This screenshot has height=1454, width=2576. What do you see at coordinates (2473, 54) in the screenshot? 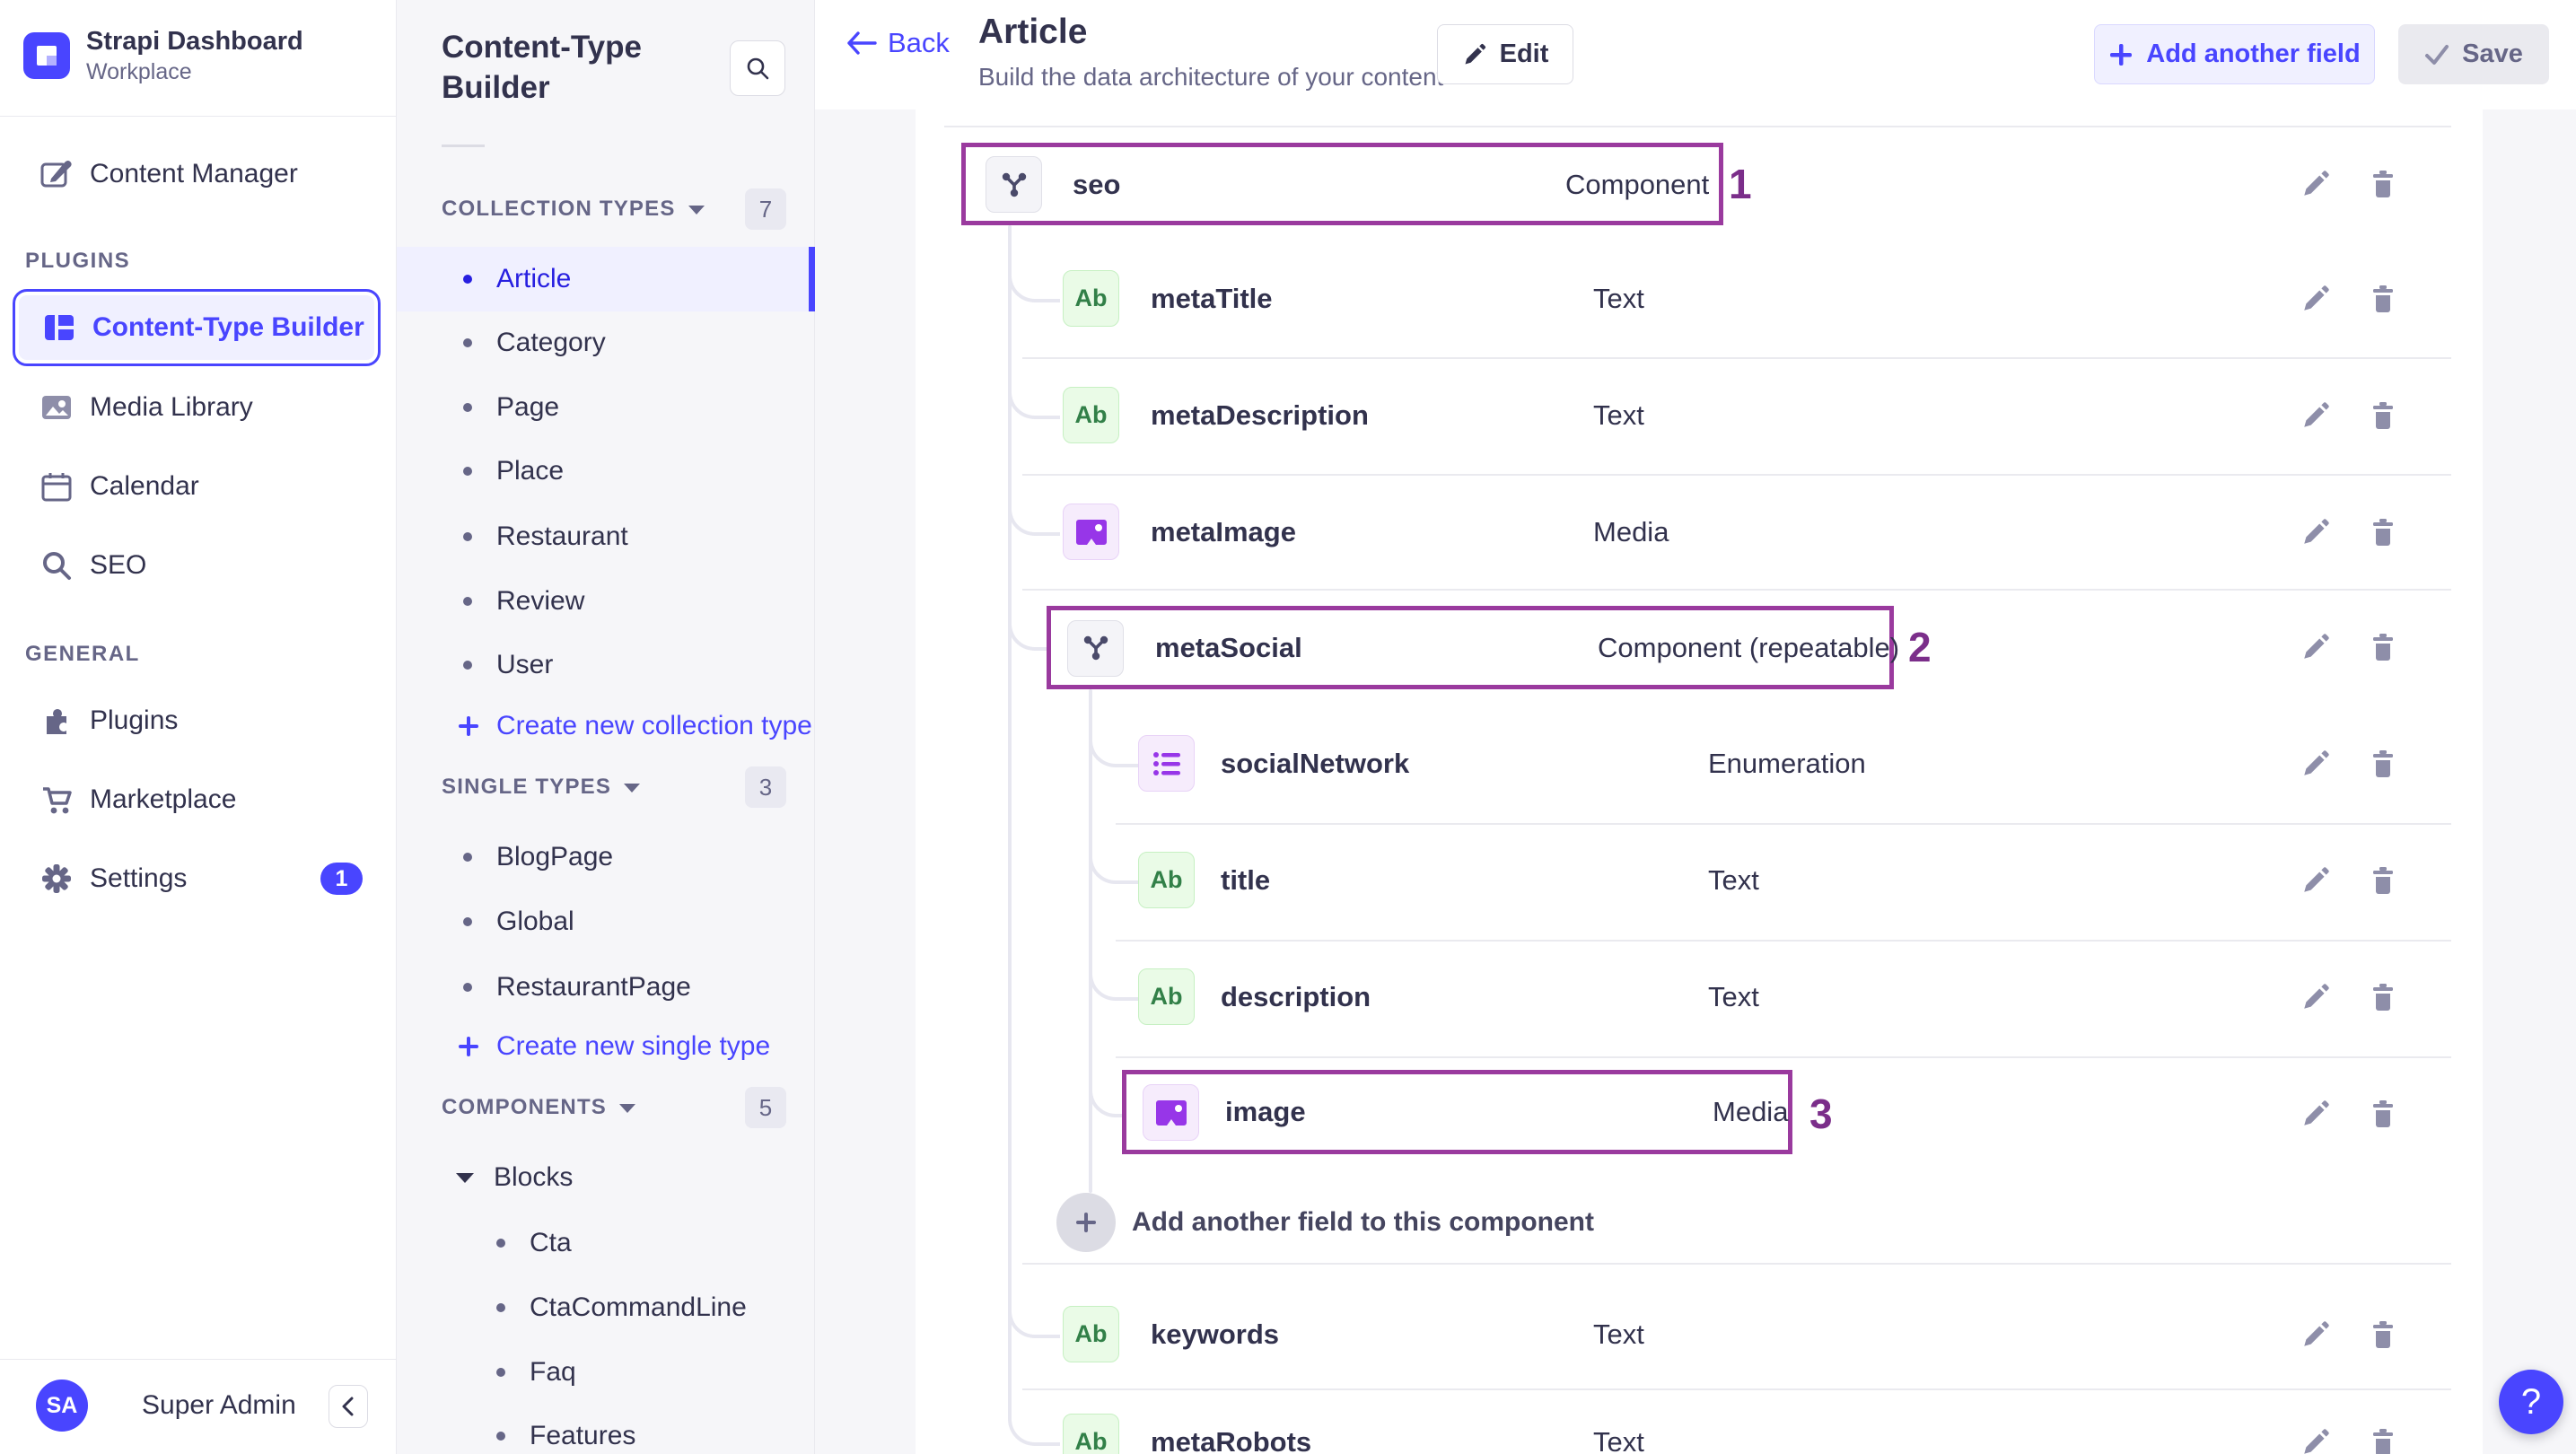
I see `save-button: Save` at bounding box center [2473, 54].